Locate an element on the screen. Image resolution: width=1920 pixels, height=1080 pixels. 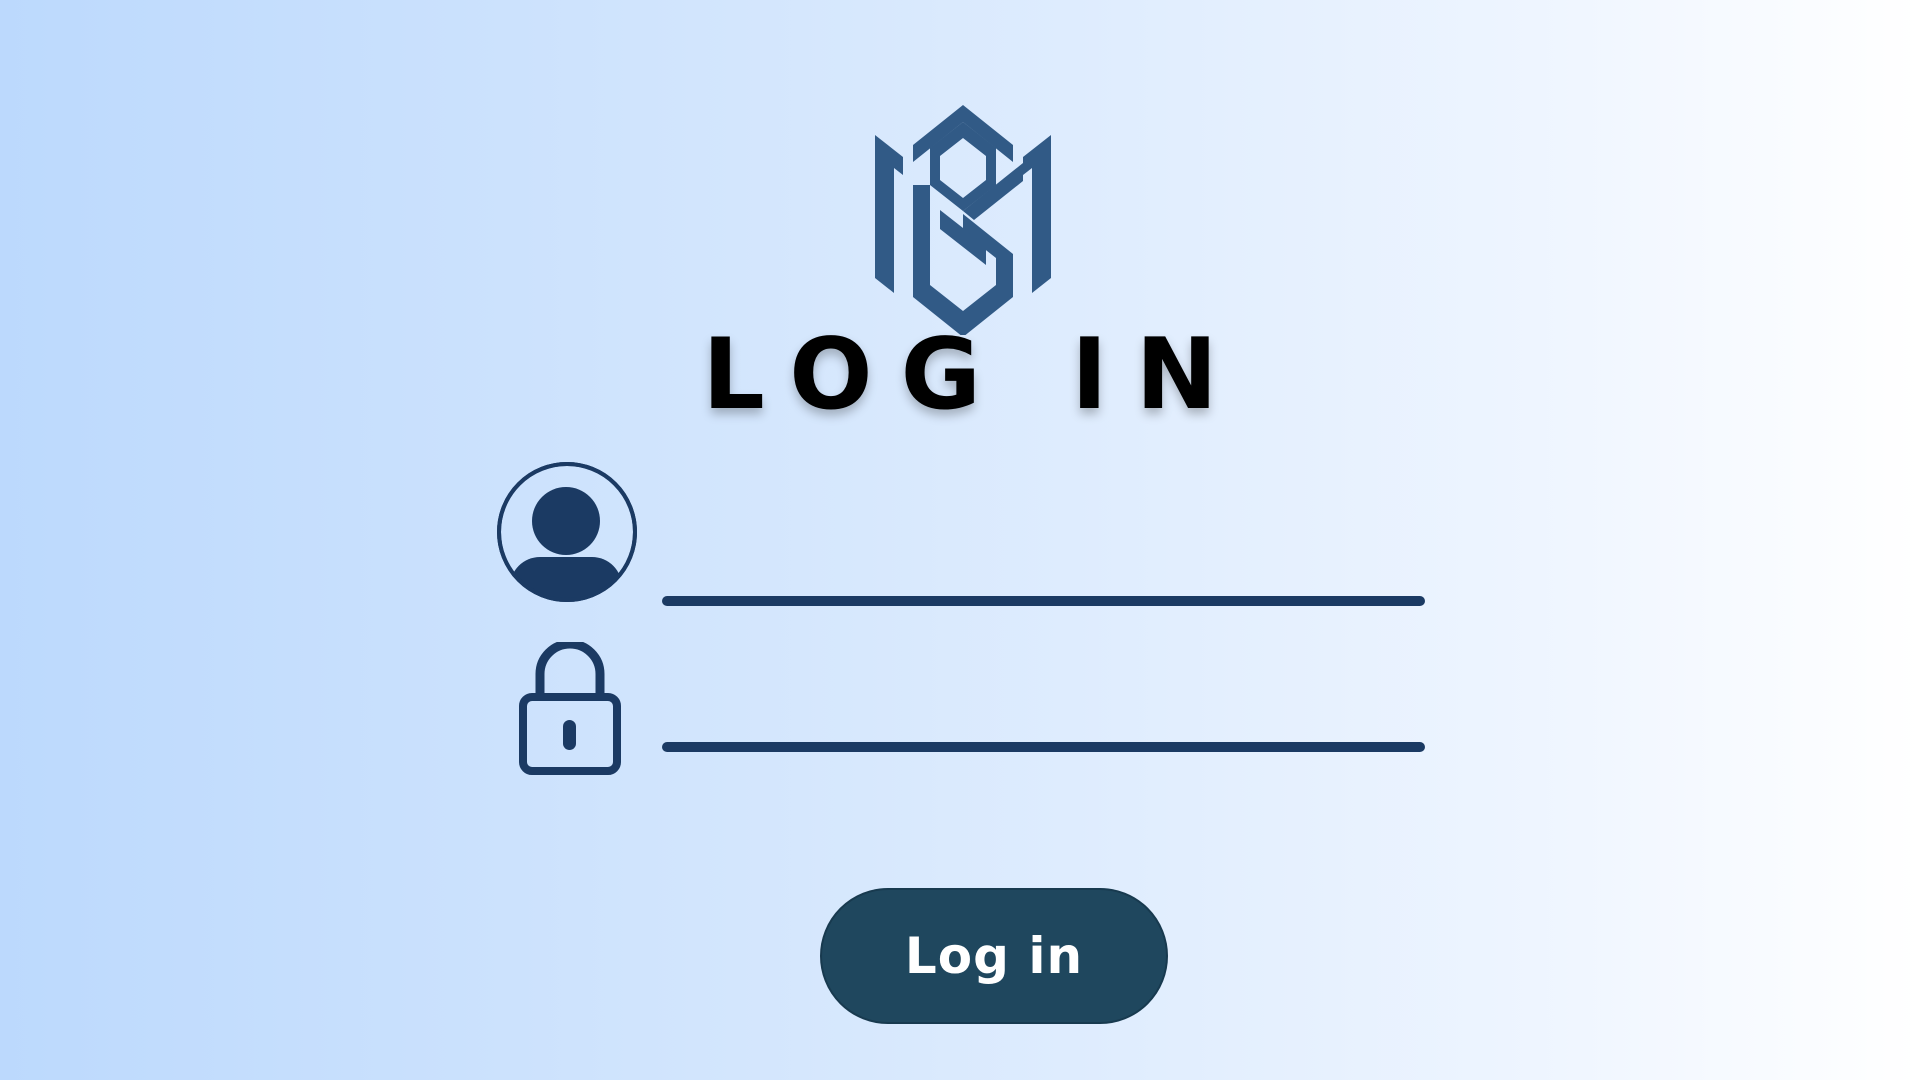
login-button: Log in is located at coordinates (994, 956).